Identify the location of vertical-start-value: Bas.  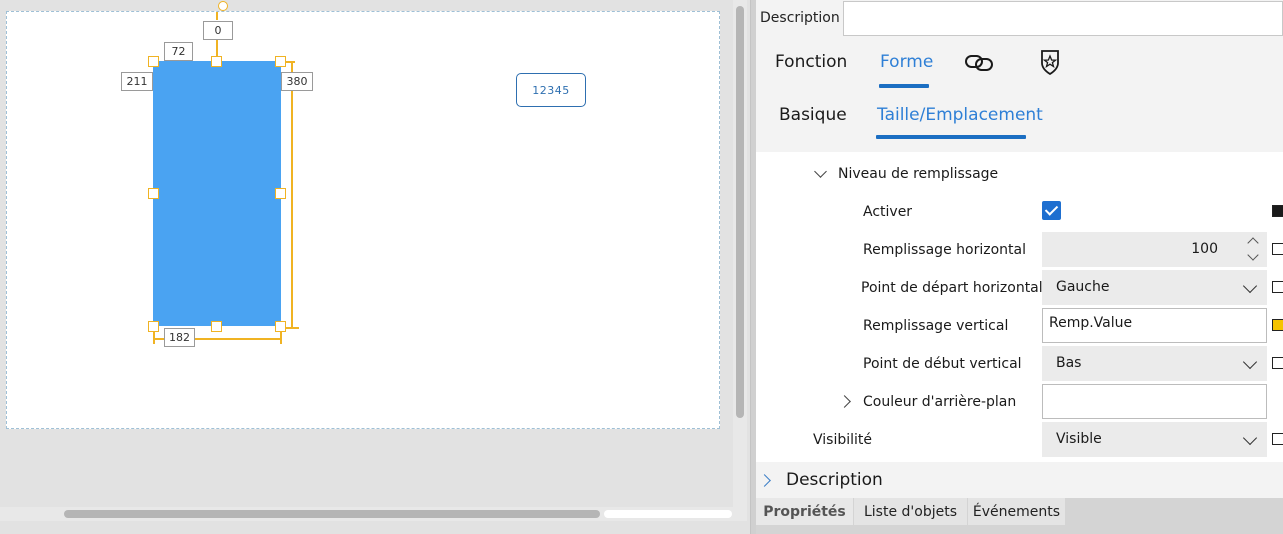
(1069, 363).